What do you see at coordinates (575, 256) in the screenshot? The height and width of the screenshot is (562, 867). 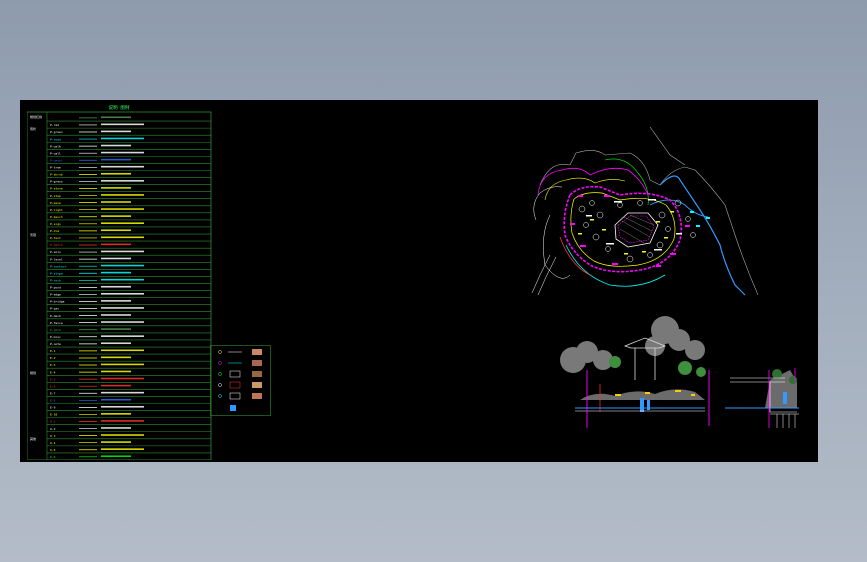 I see `outer-path-red` at bounding box center [575, 256].